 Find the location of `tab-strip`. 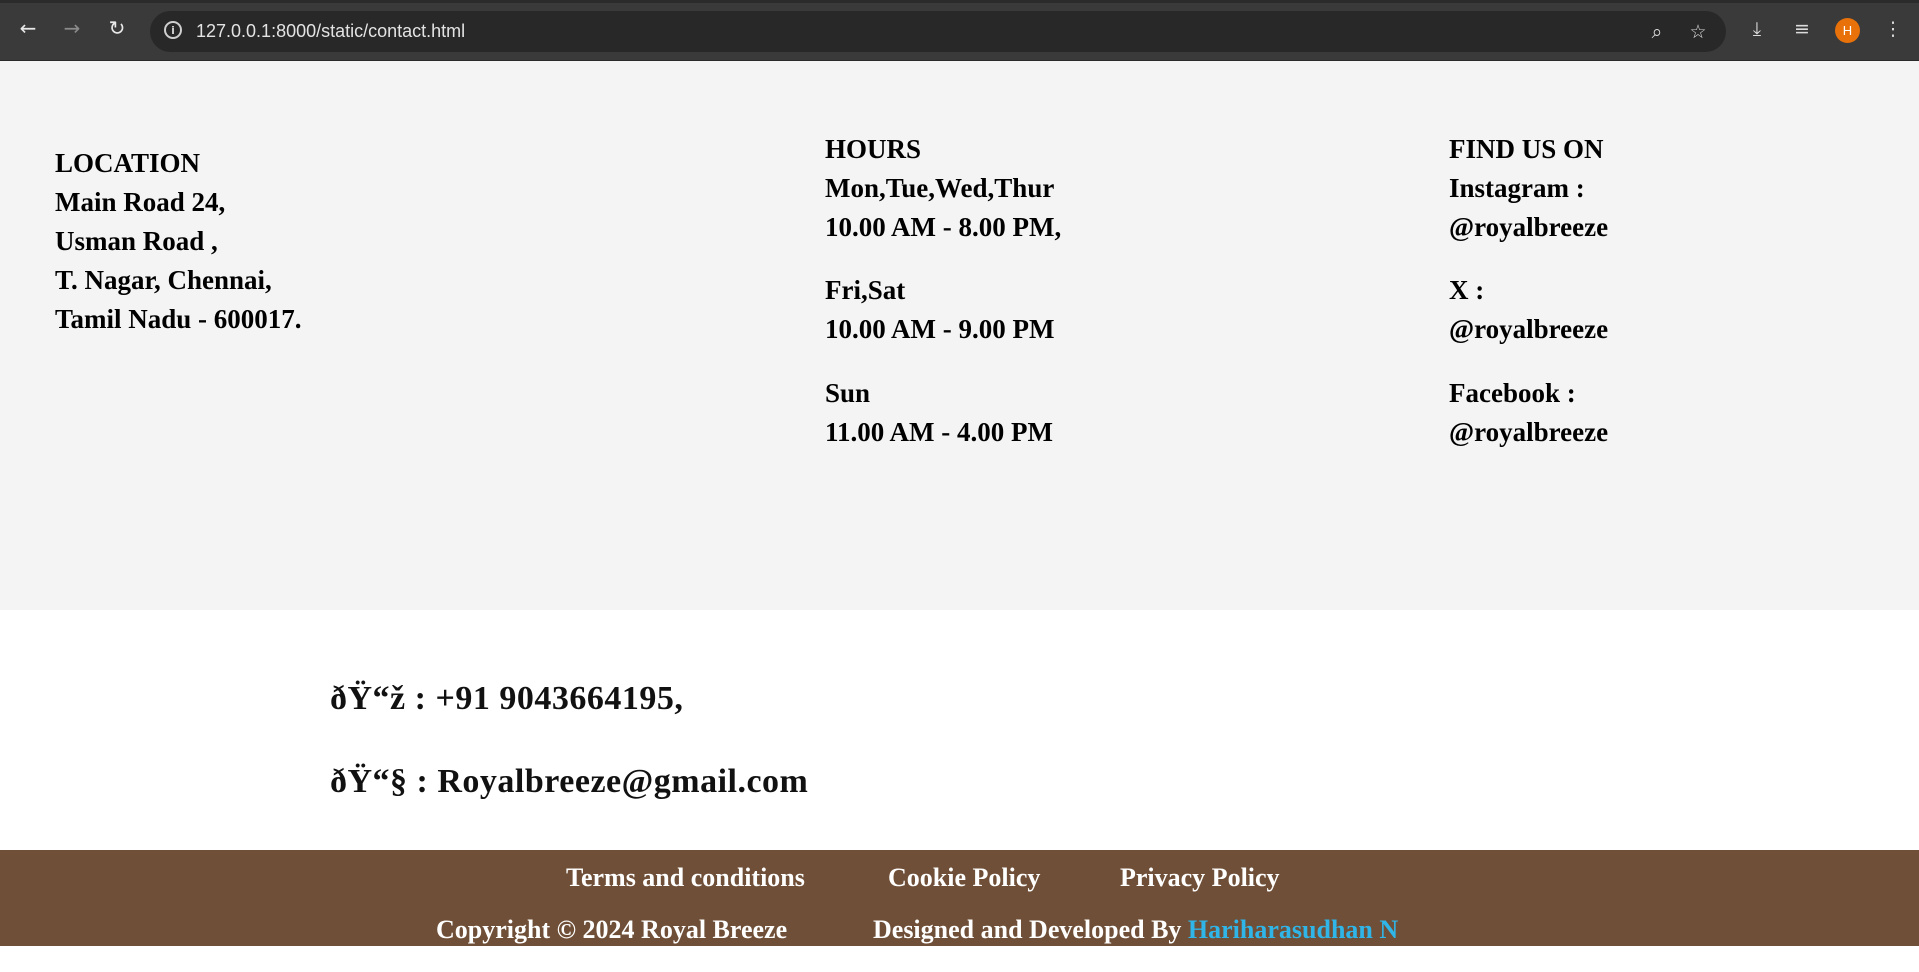

tab-strip is located at coordinates (959, 1).